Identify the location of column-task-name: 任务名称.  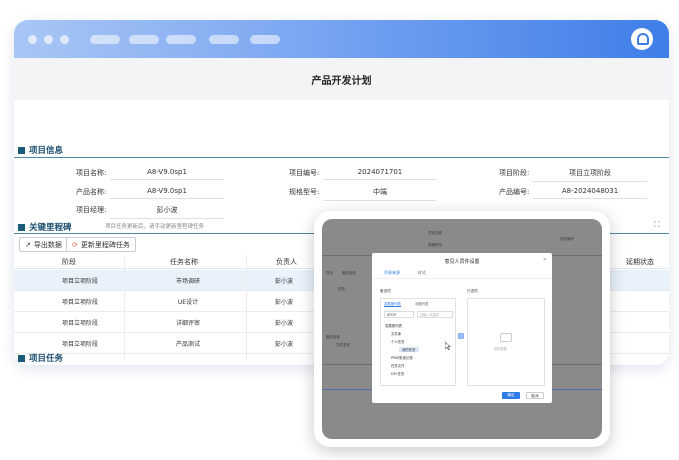
(184, 262).